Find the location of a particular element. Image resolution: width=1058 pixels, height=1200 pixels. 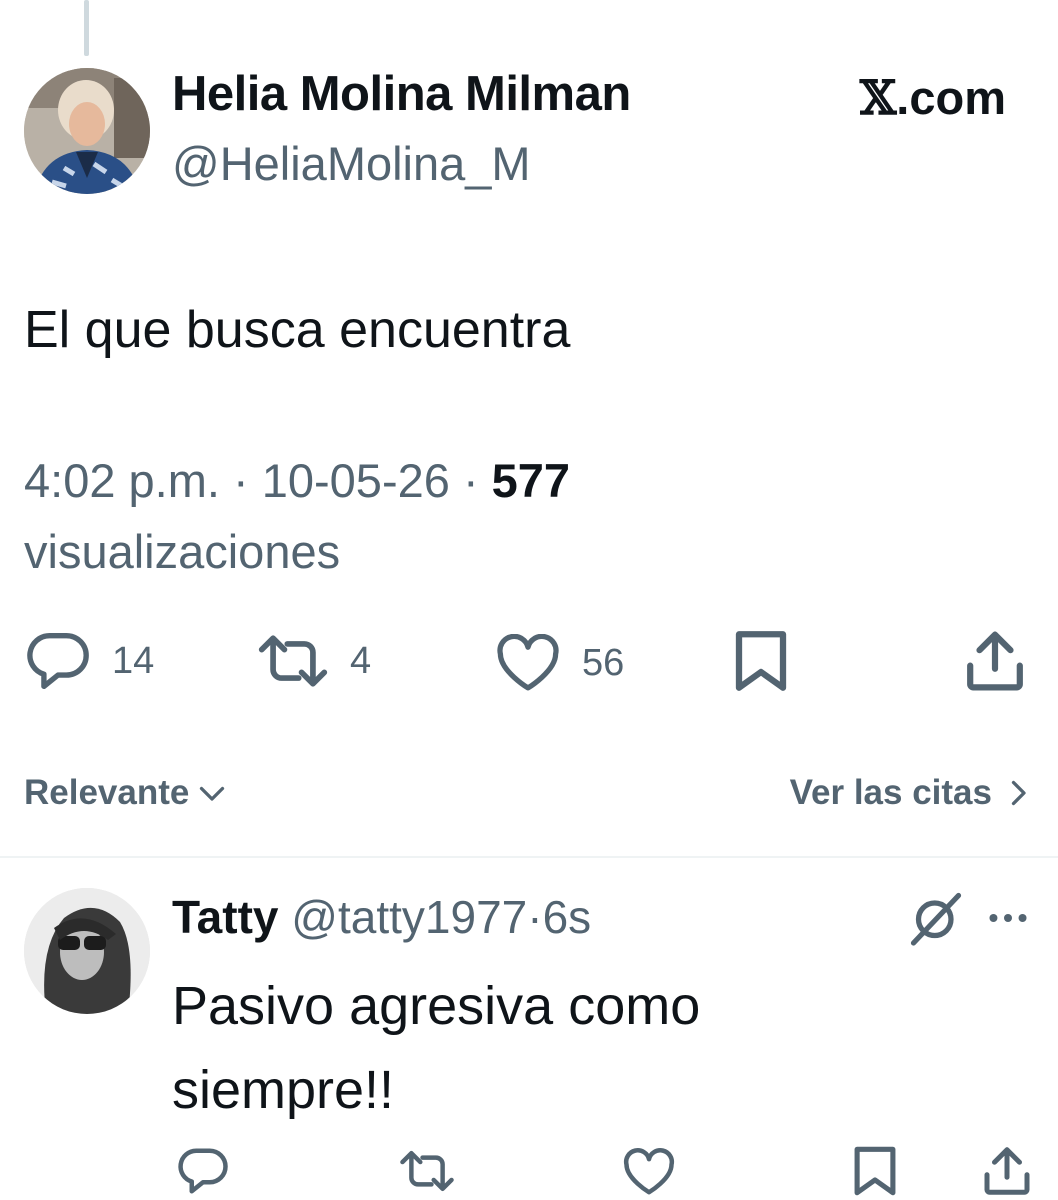

grok-button is located at coordinates (936, 920).